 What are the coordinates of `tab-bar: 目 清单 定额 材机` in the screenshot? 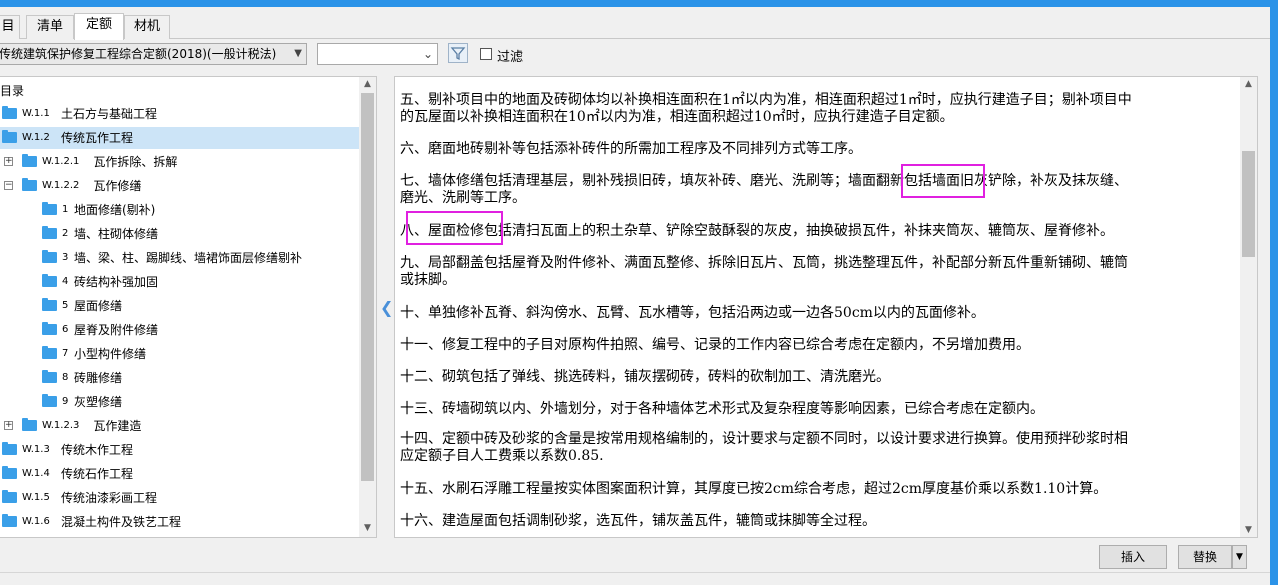 It's located at (635, 26).